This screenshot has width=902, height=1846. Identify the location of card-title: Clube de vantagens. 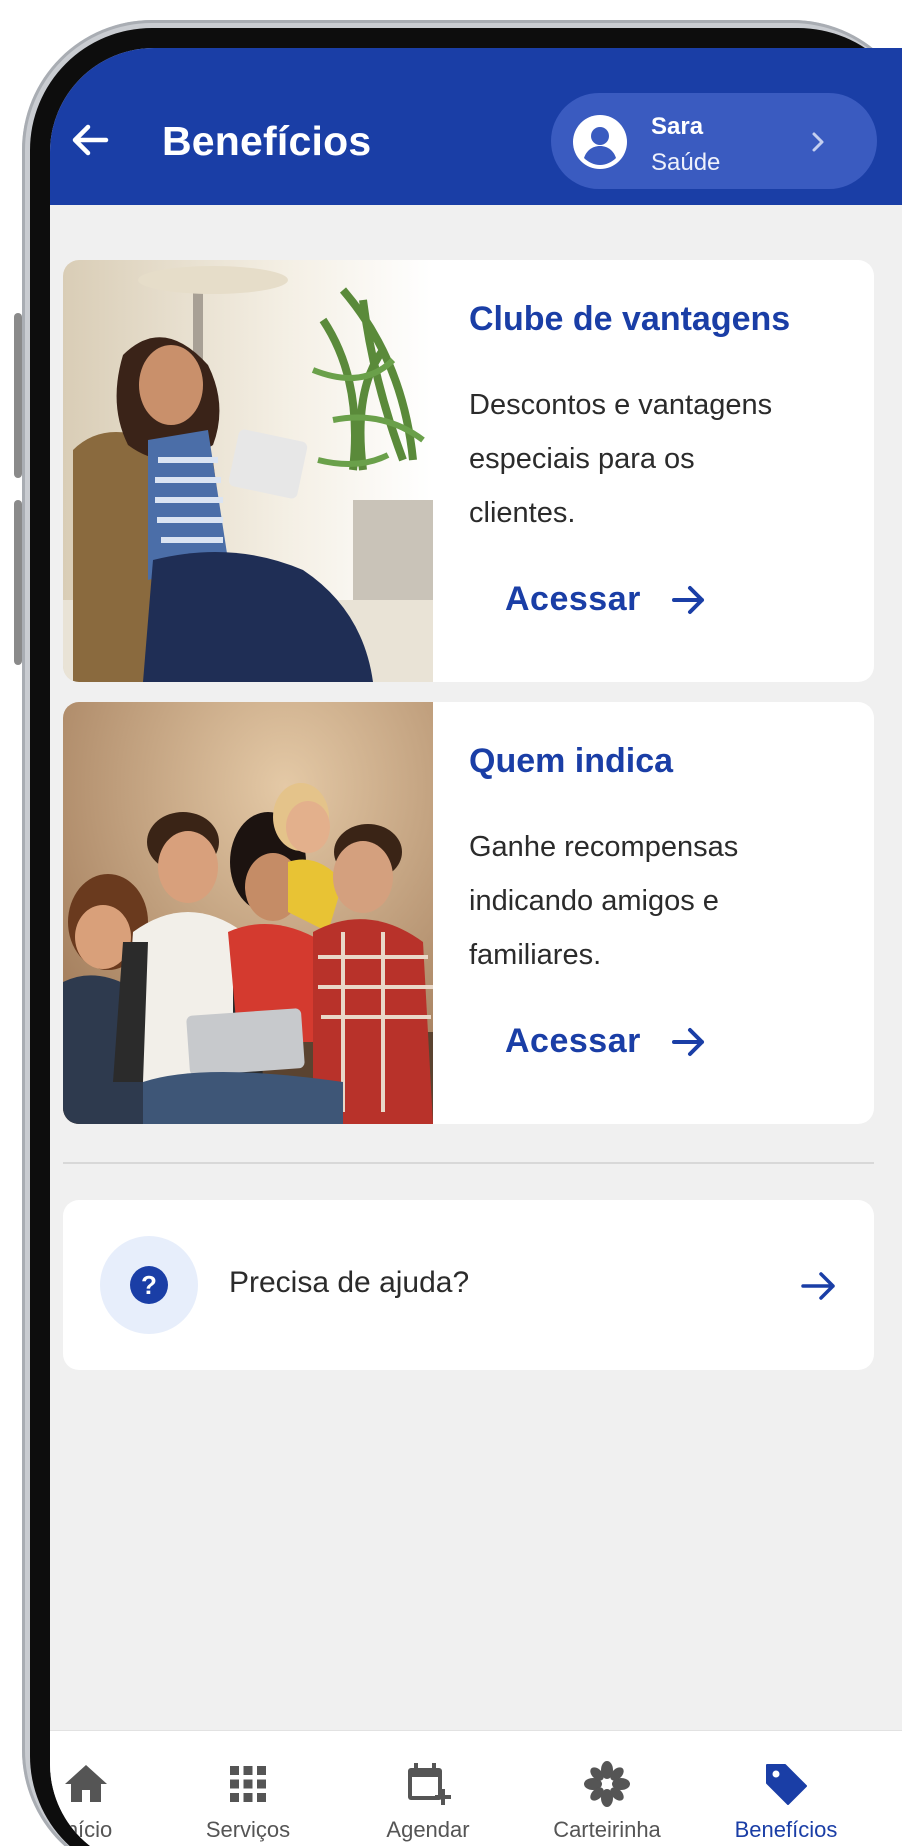
(630, 319).